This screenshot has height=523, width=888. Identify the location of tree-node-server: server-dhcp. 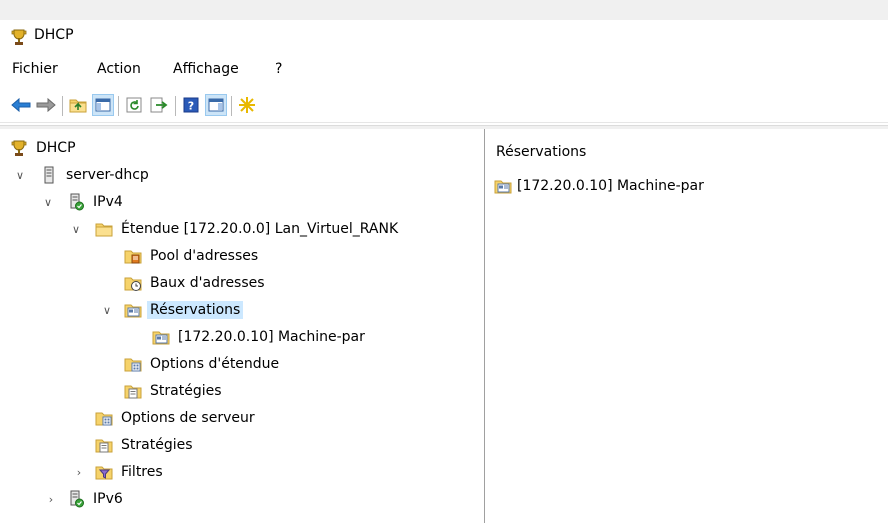
(96, 175).